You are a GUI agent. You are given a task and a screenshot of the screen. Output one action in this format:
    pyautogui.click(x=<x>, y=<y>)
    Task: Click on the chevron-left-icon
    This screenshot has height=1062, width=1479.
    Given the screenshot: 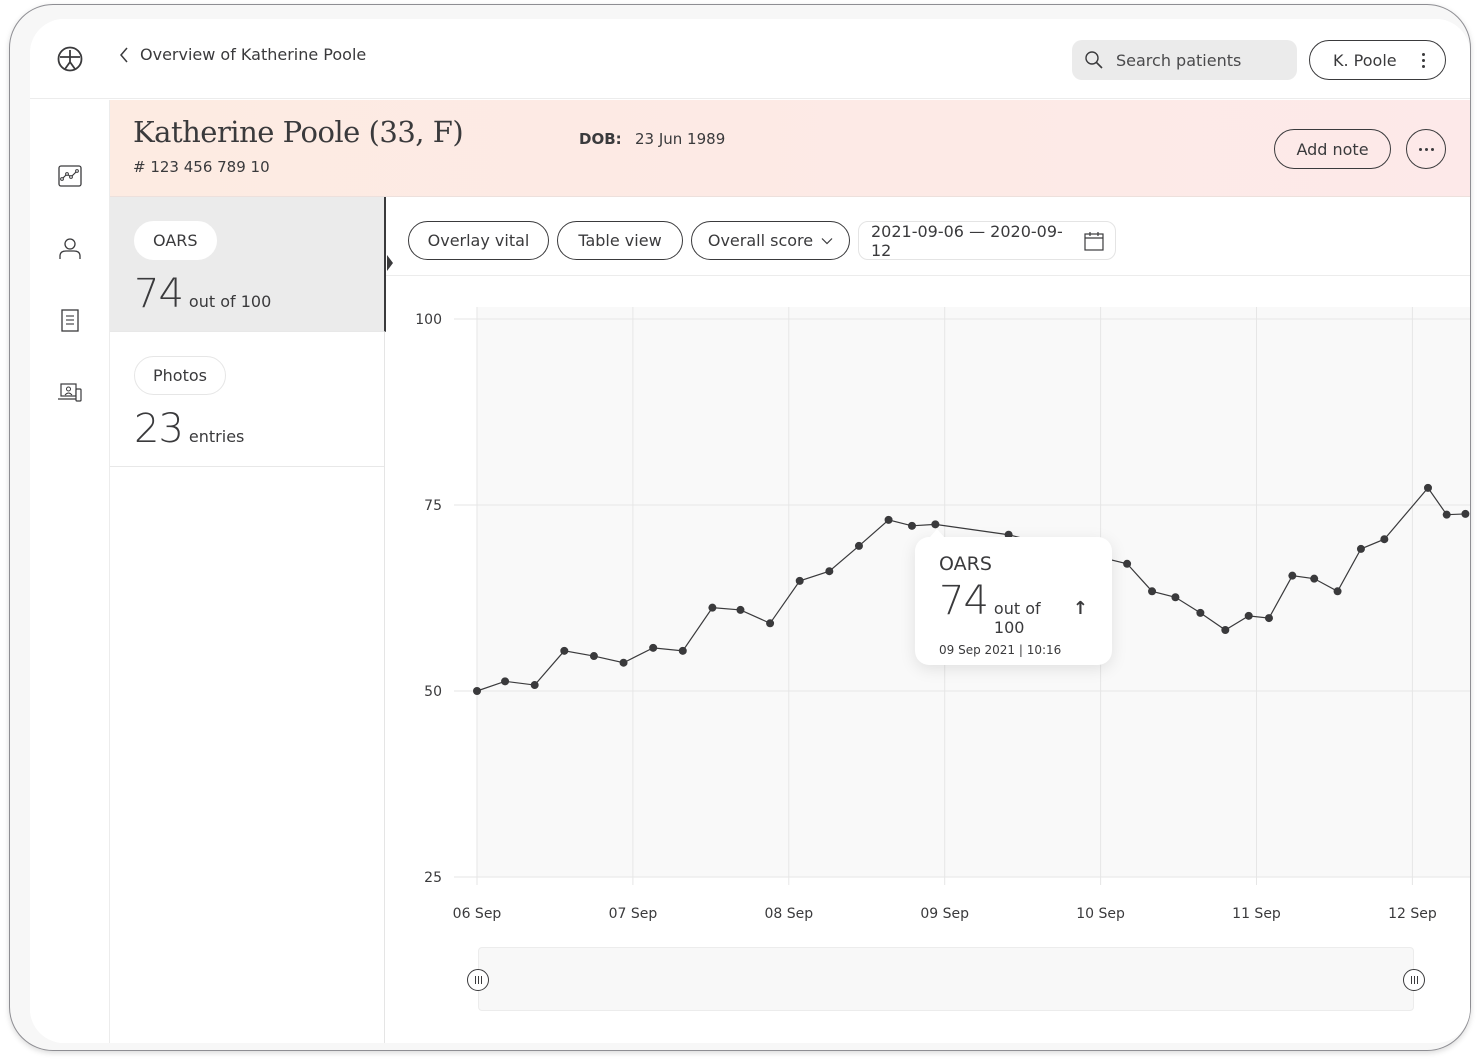 What is the action you would take?
    pyautogui.click(x=124, y=54)
    